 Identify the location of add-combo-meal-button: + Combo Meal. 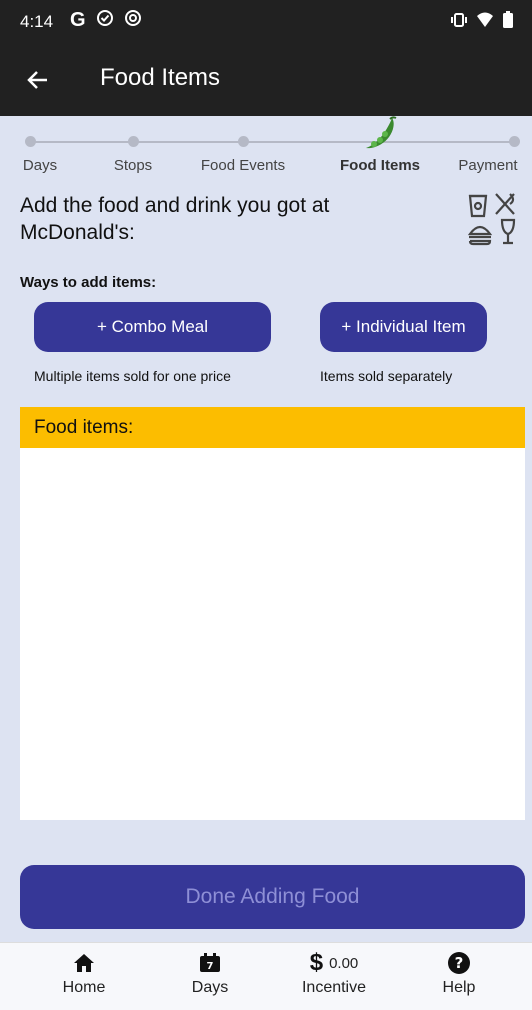
(152, 327).